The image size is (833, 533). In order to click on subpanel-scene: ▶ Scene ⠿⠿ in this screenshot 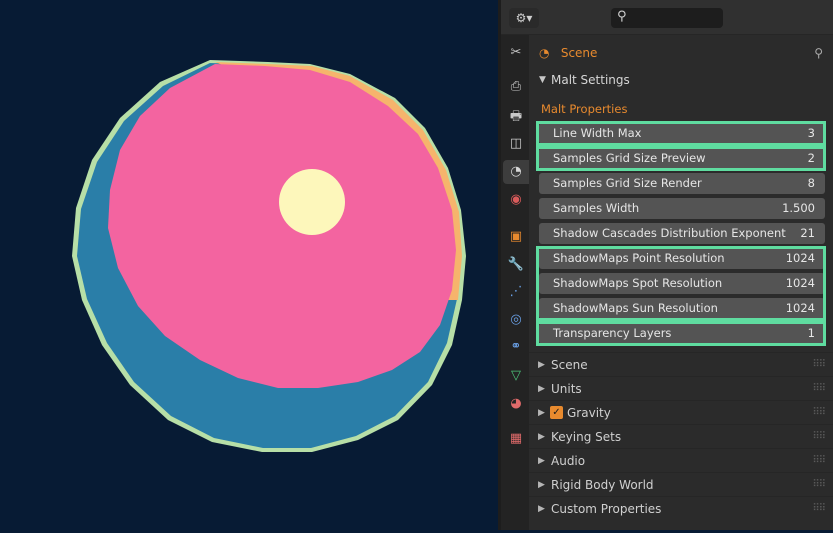, I will do `click(681, 364)`.